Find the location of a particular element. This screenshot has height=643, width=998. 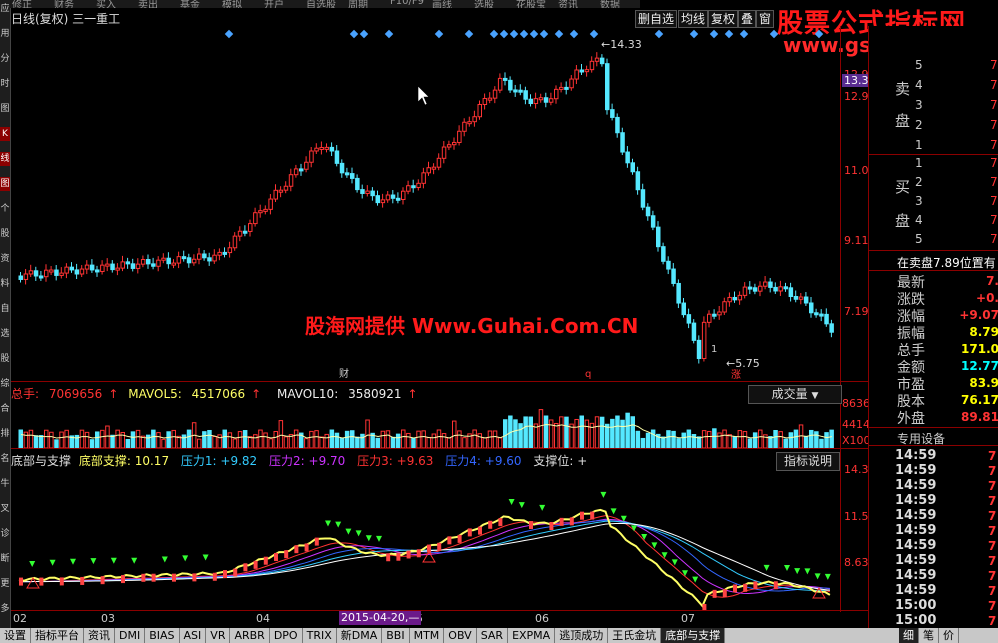

left-nav-item: 料 is located at coordinates (5, 284).